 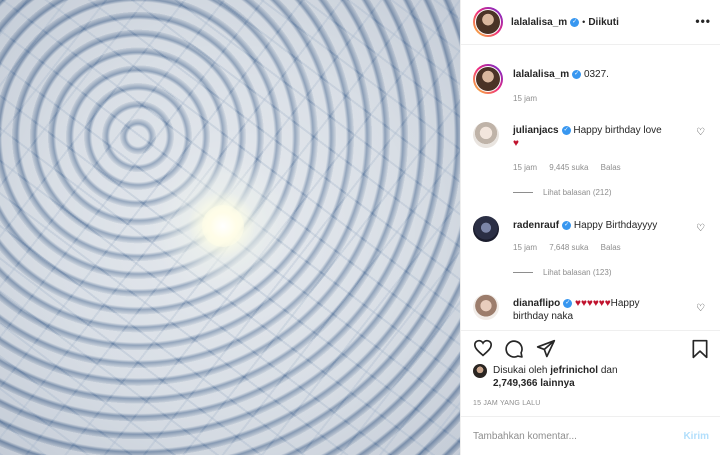 I want to click on likes-prefix: Disukai oleh, so click(x=520, y=370).